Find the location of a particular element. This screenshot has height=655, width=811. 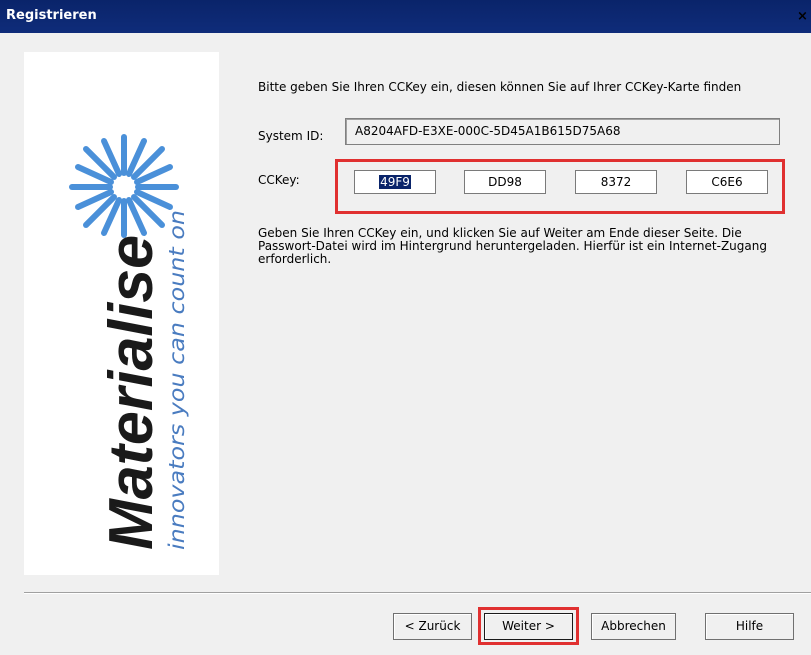

logo-brand: Materialise is located at coordinates (131, 392).